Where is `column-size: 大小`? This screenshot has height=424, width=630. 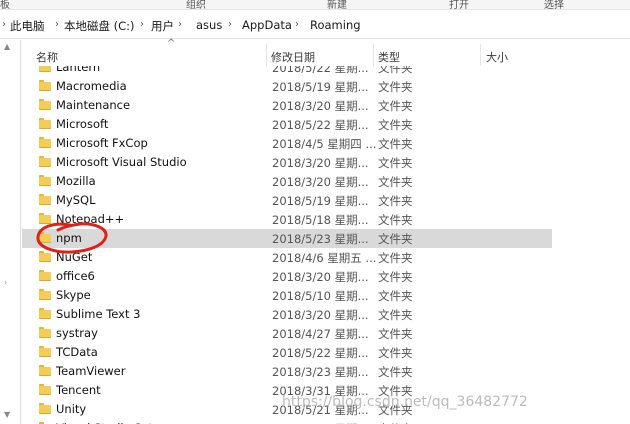 column-size: 大小 is located at coordinates (497, 57).